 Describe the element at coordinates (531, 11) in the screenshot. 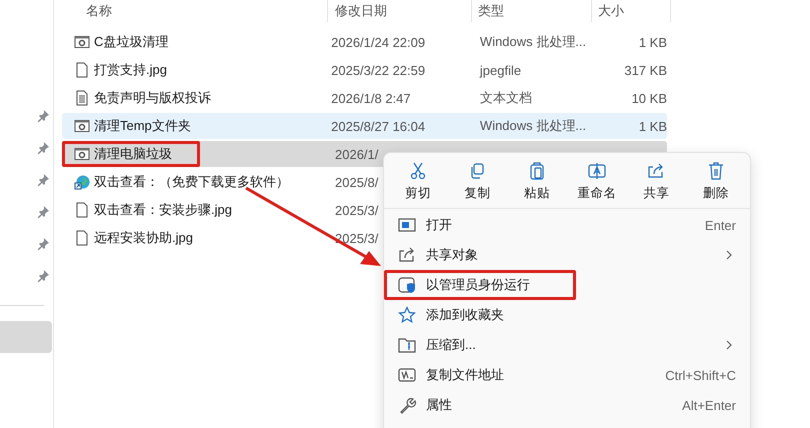

I see `column-header: 类型` at that location.